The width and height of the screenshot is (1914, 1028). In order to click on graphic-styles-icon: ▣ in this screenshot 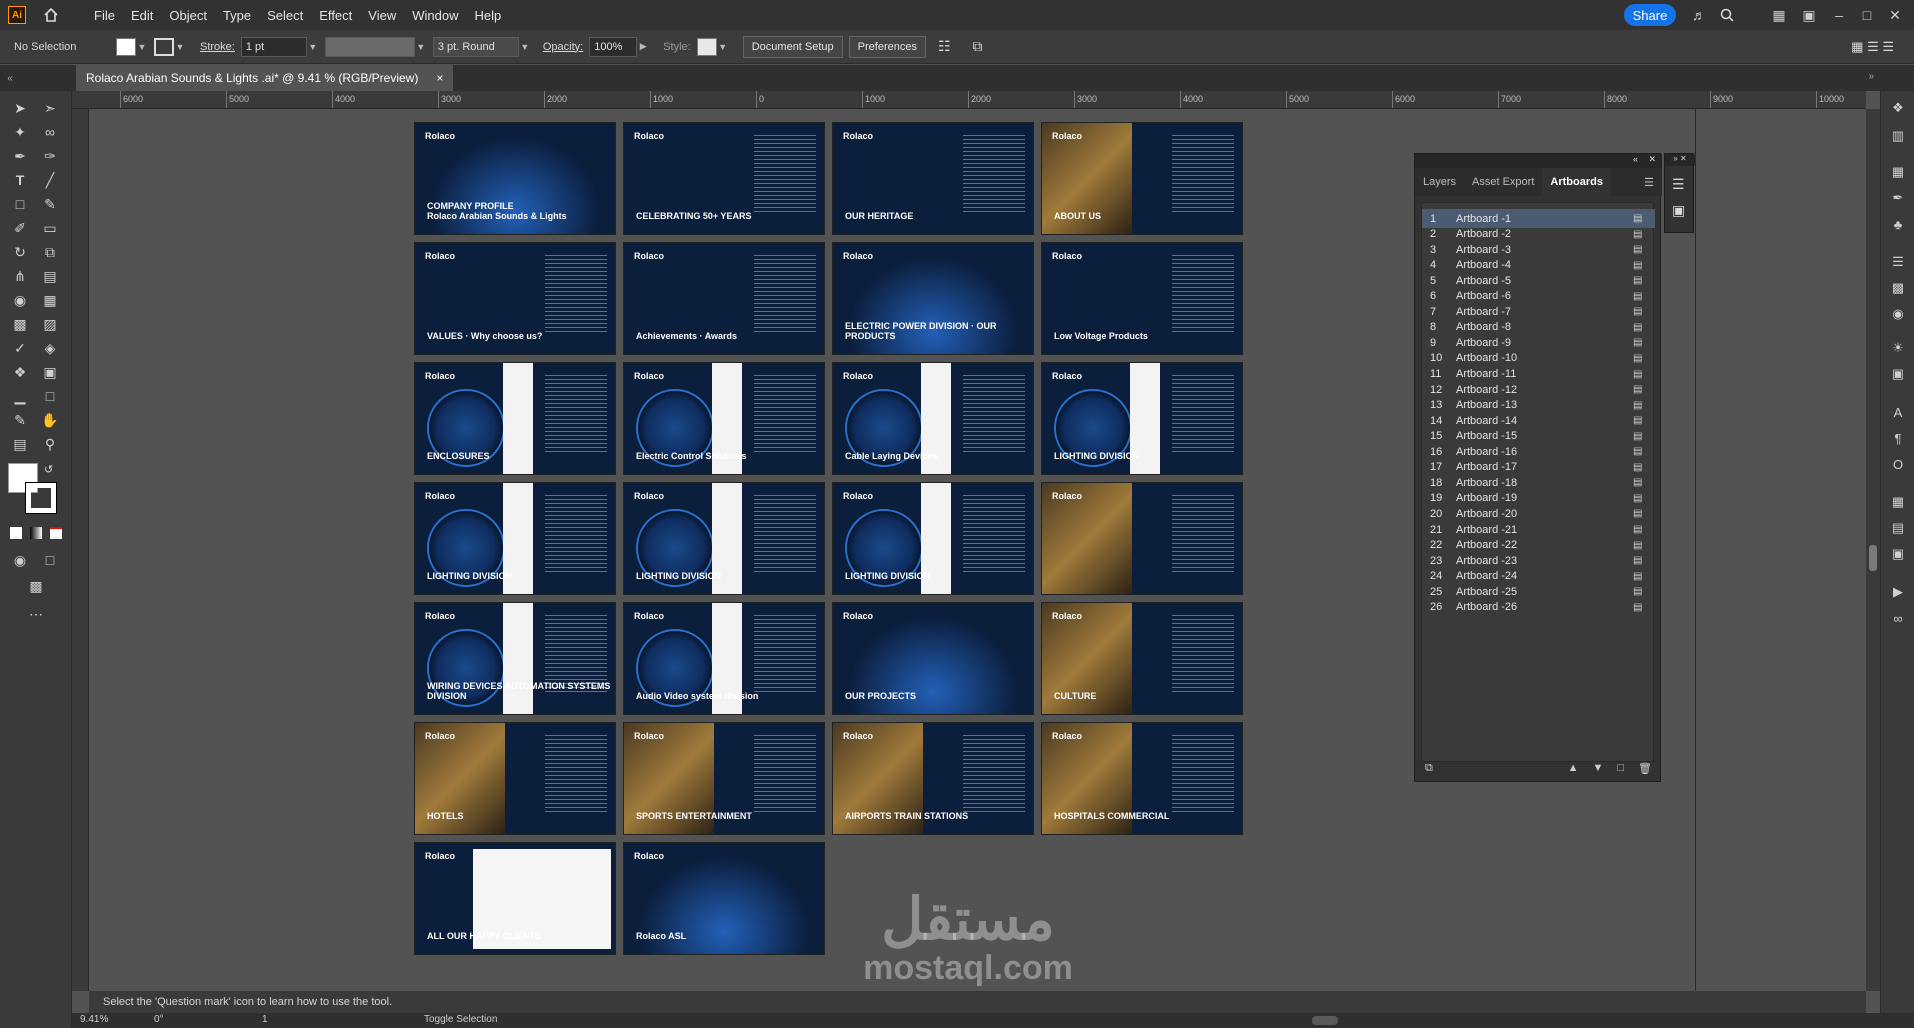, I will do `click(1898, 374)`.